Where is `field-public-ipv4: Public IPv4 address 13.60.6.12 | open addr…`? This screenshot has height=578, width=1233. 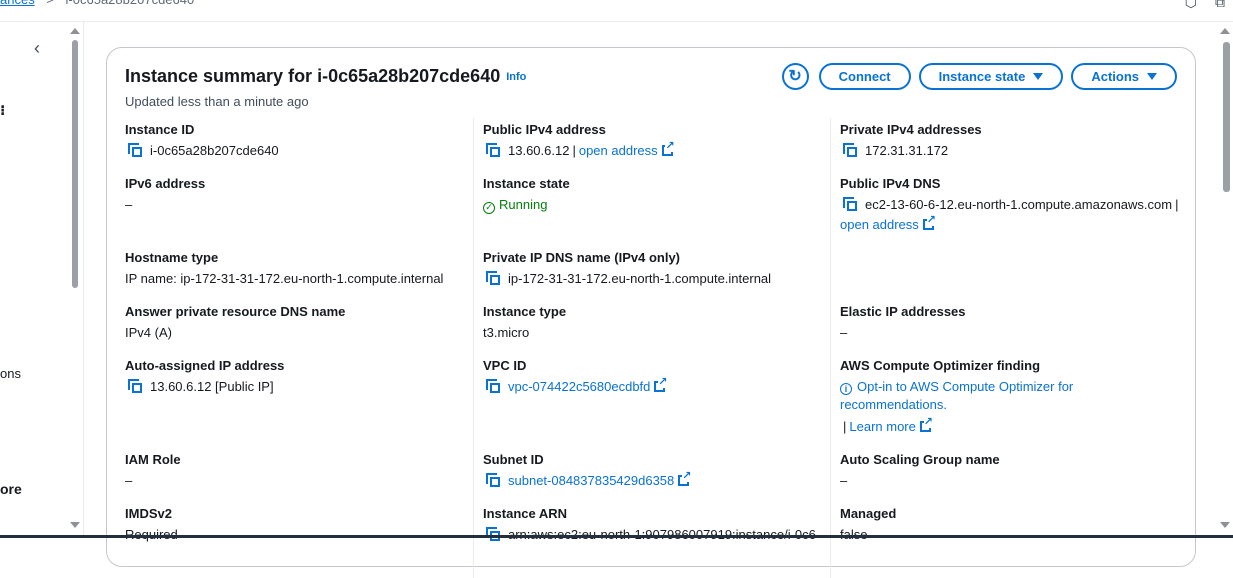 field-public-ipv4: Public IPv4 address 13.60.6.12 | open addr… is located at coordinates (656, 141).